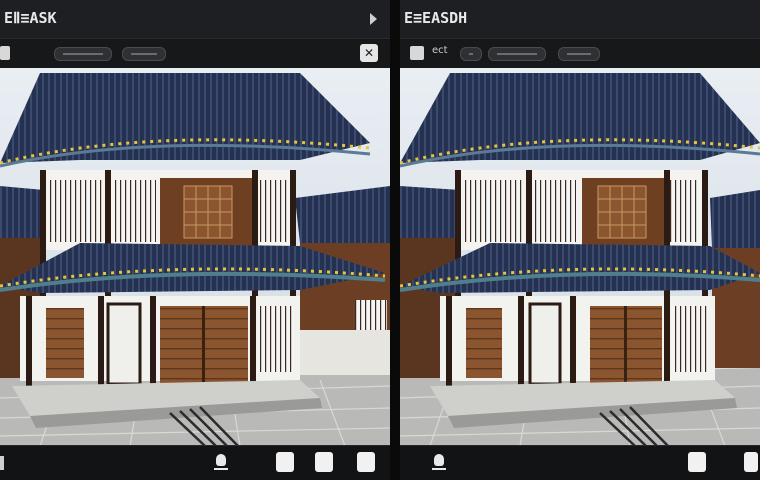  I want to click on right-slider-small, so click(471, 54).